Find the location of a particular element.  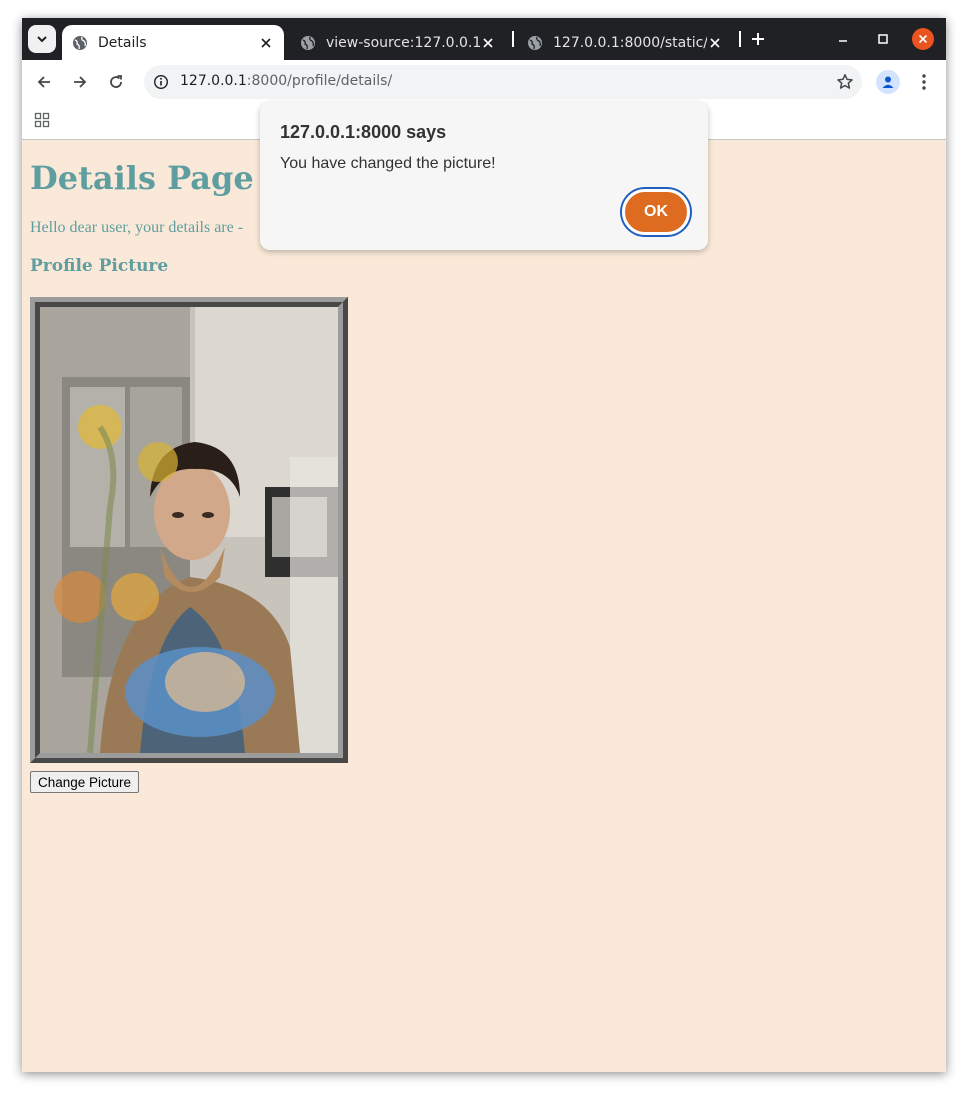

profile-button is located at coordinates (888, 82).